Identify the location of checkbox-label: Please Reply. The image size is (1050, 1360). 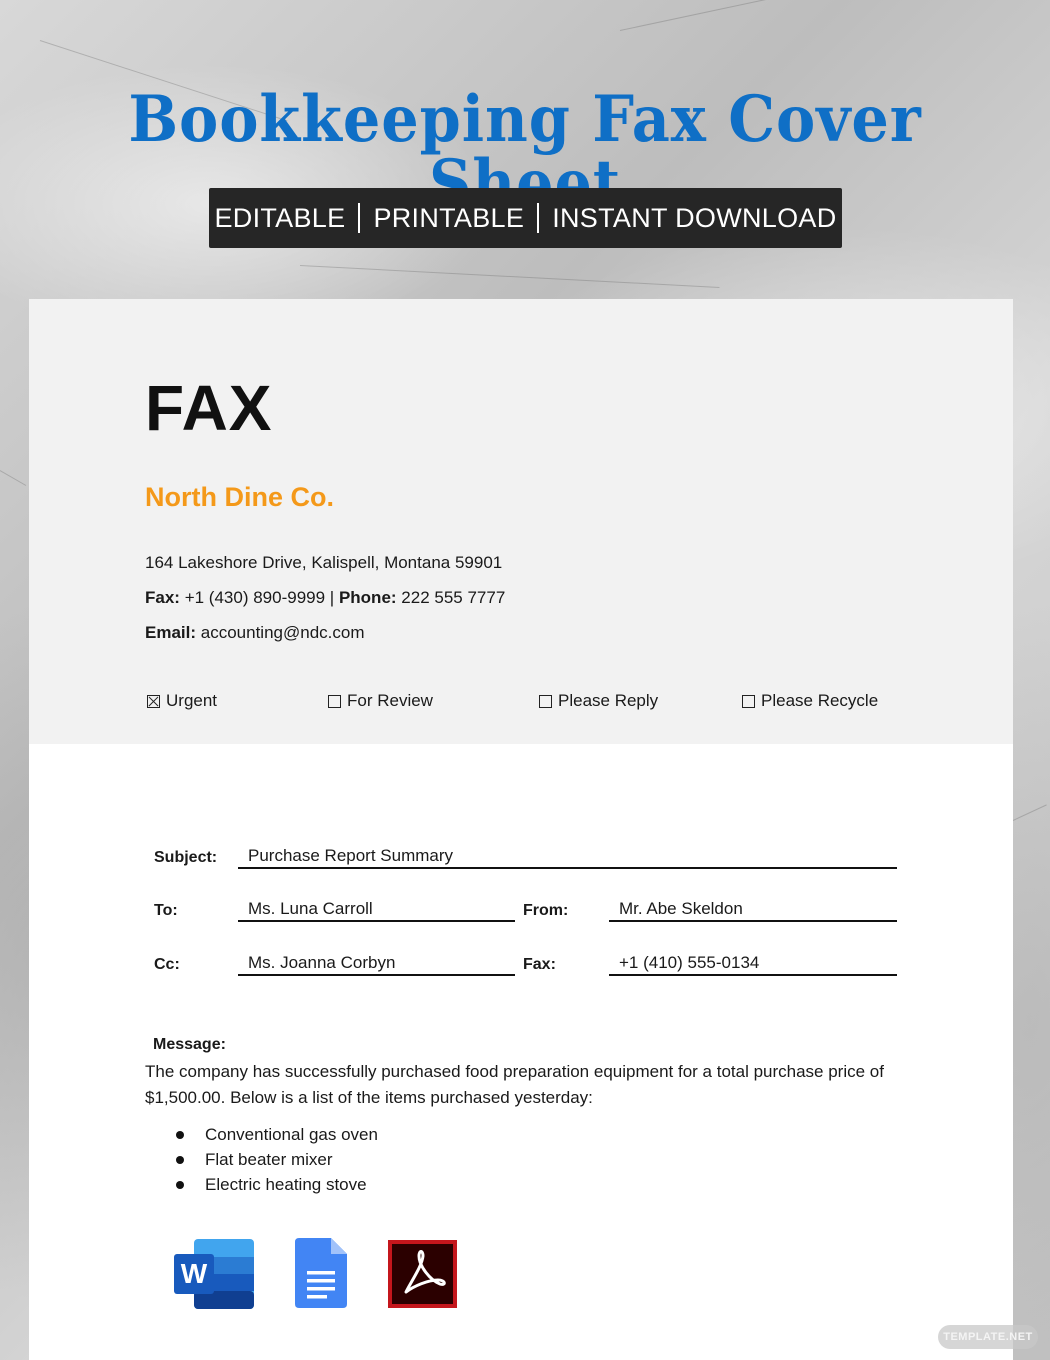
(608, 700).